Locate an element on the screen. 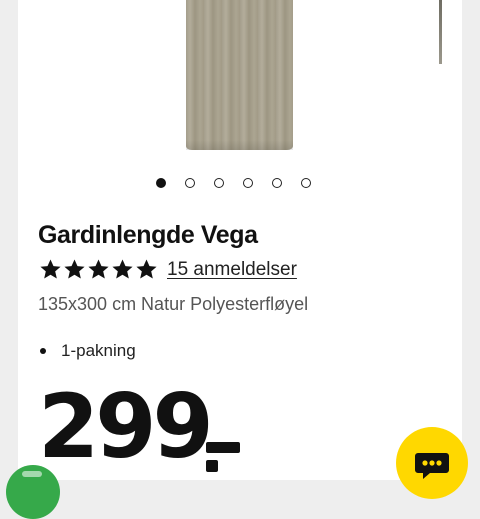 The image size is (480, 519). rating-row: 15 anmeldelser is located at coordinates (168, 269).